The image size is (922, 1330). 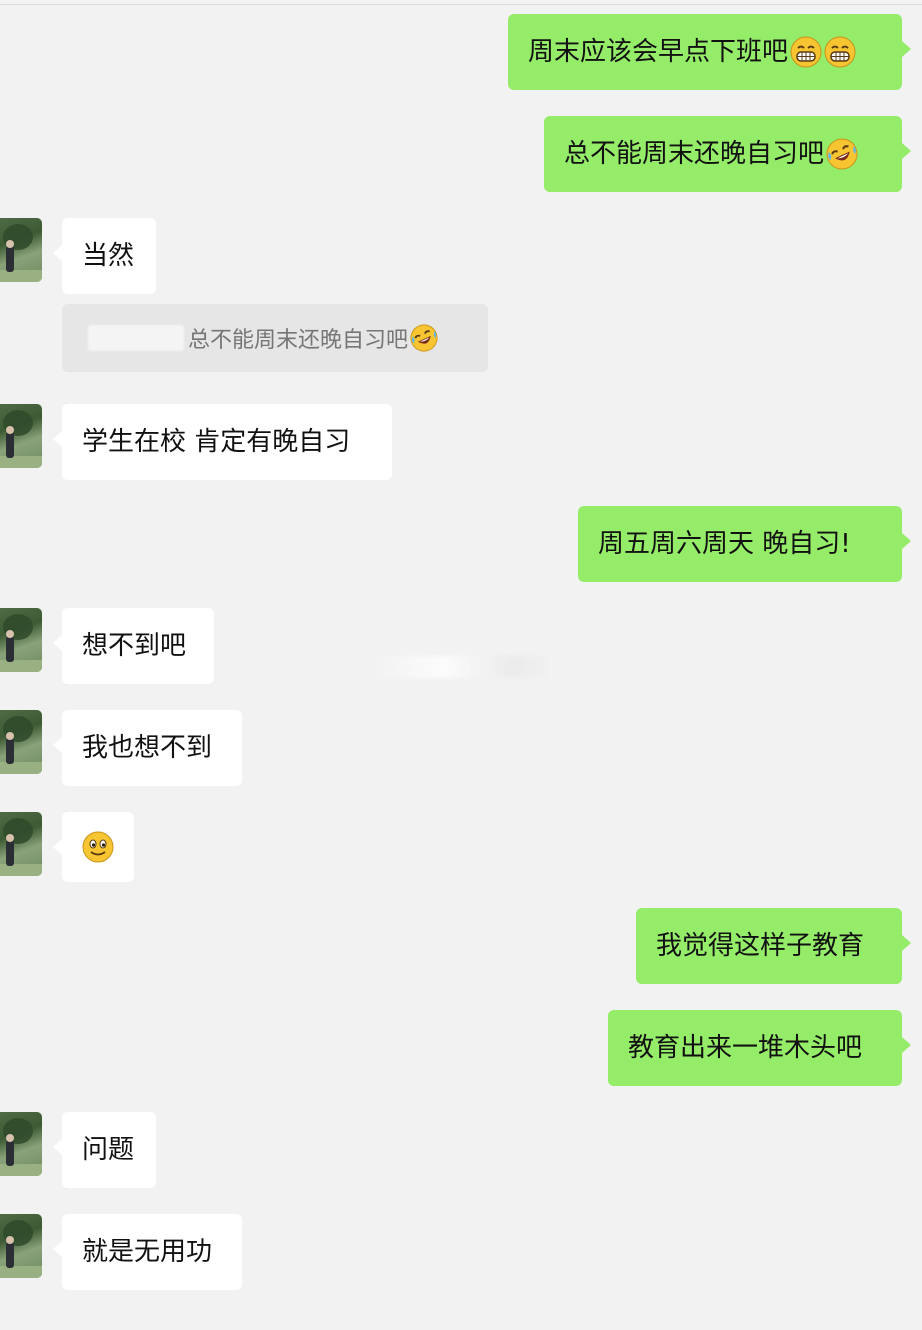 I want to click on received-message-bubble: 想不到吧, so click(x=133, y=646).